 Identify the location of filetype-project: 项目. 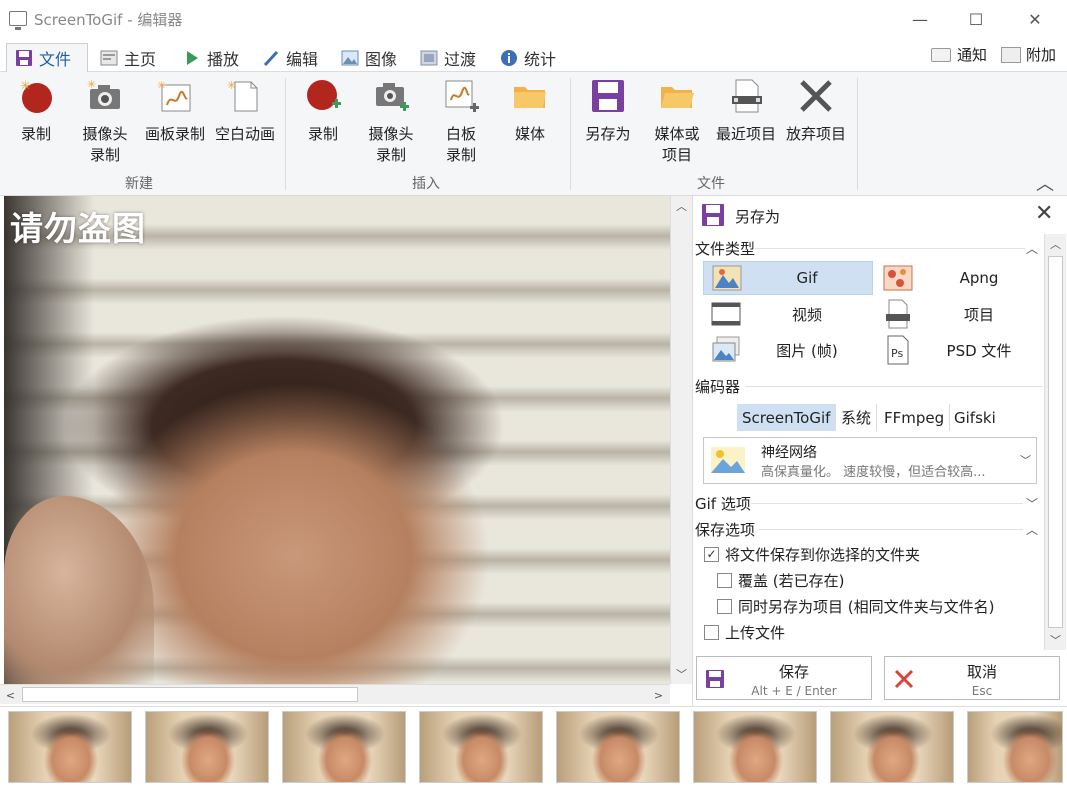
(960, 314).